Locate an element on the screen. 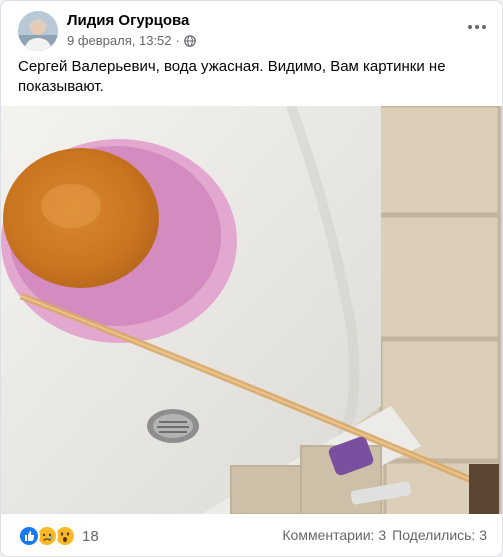 The image size is (503, 557). author-avatar is located at coordinates (38, 31).